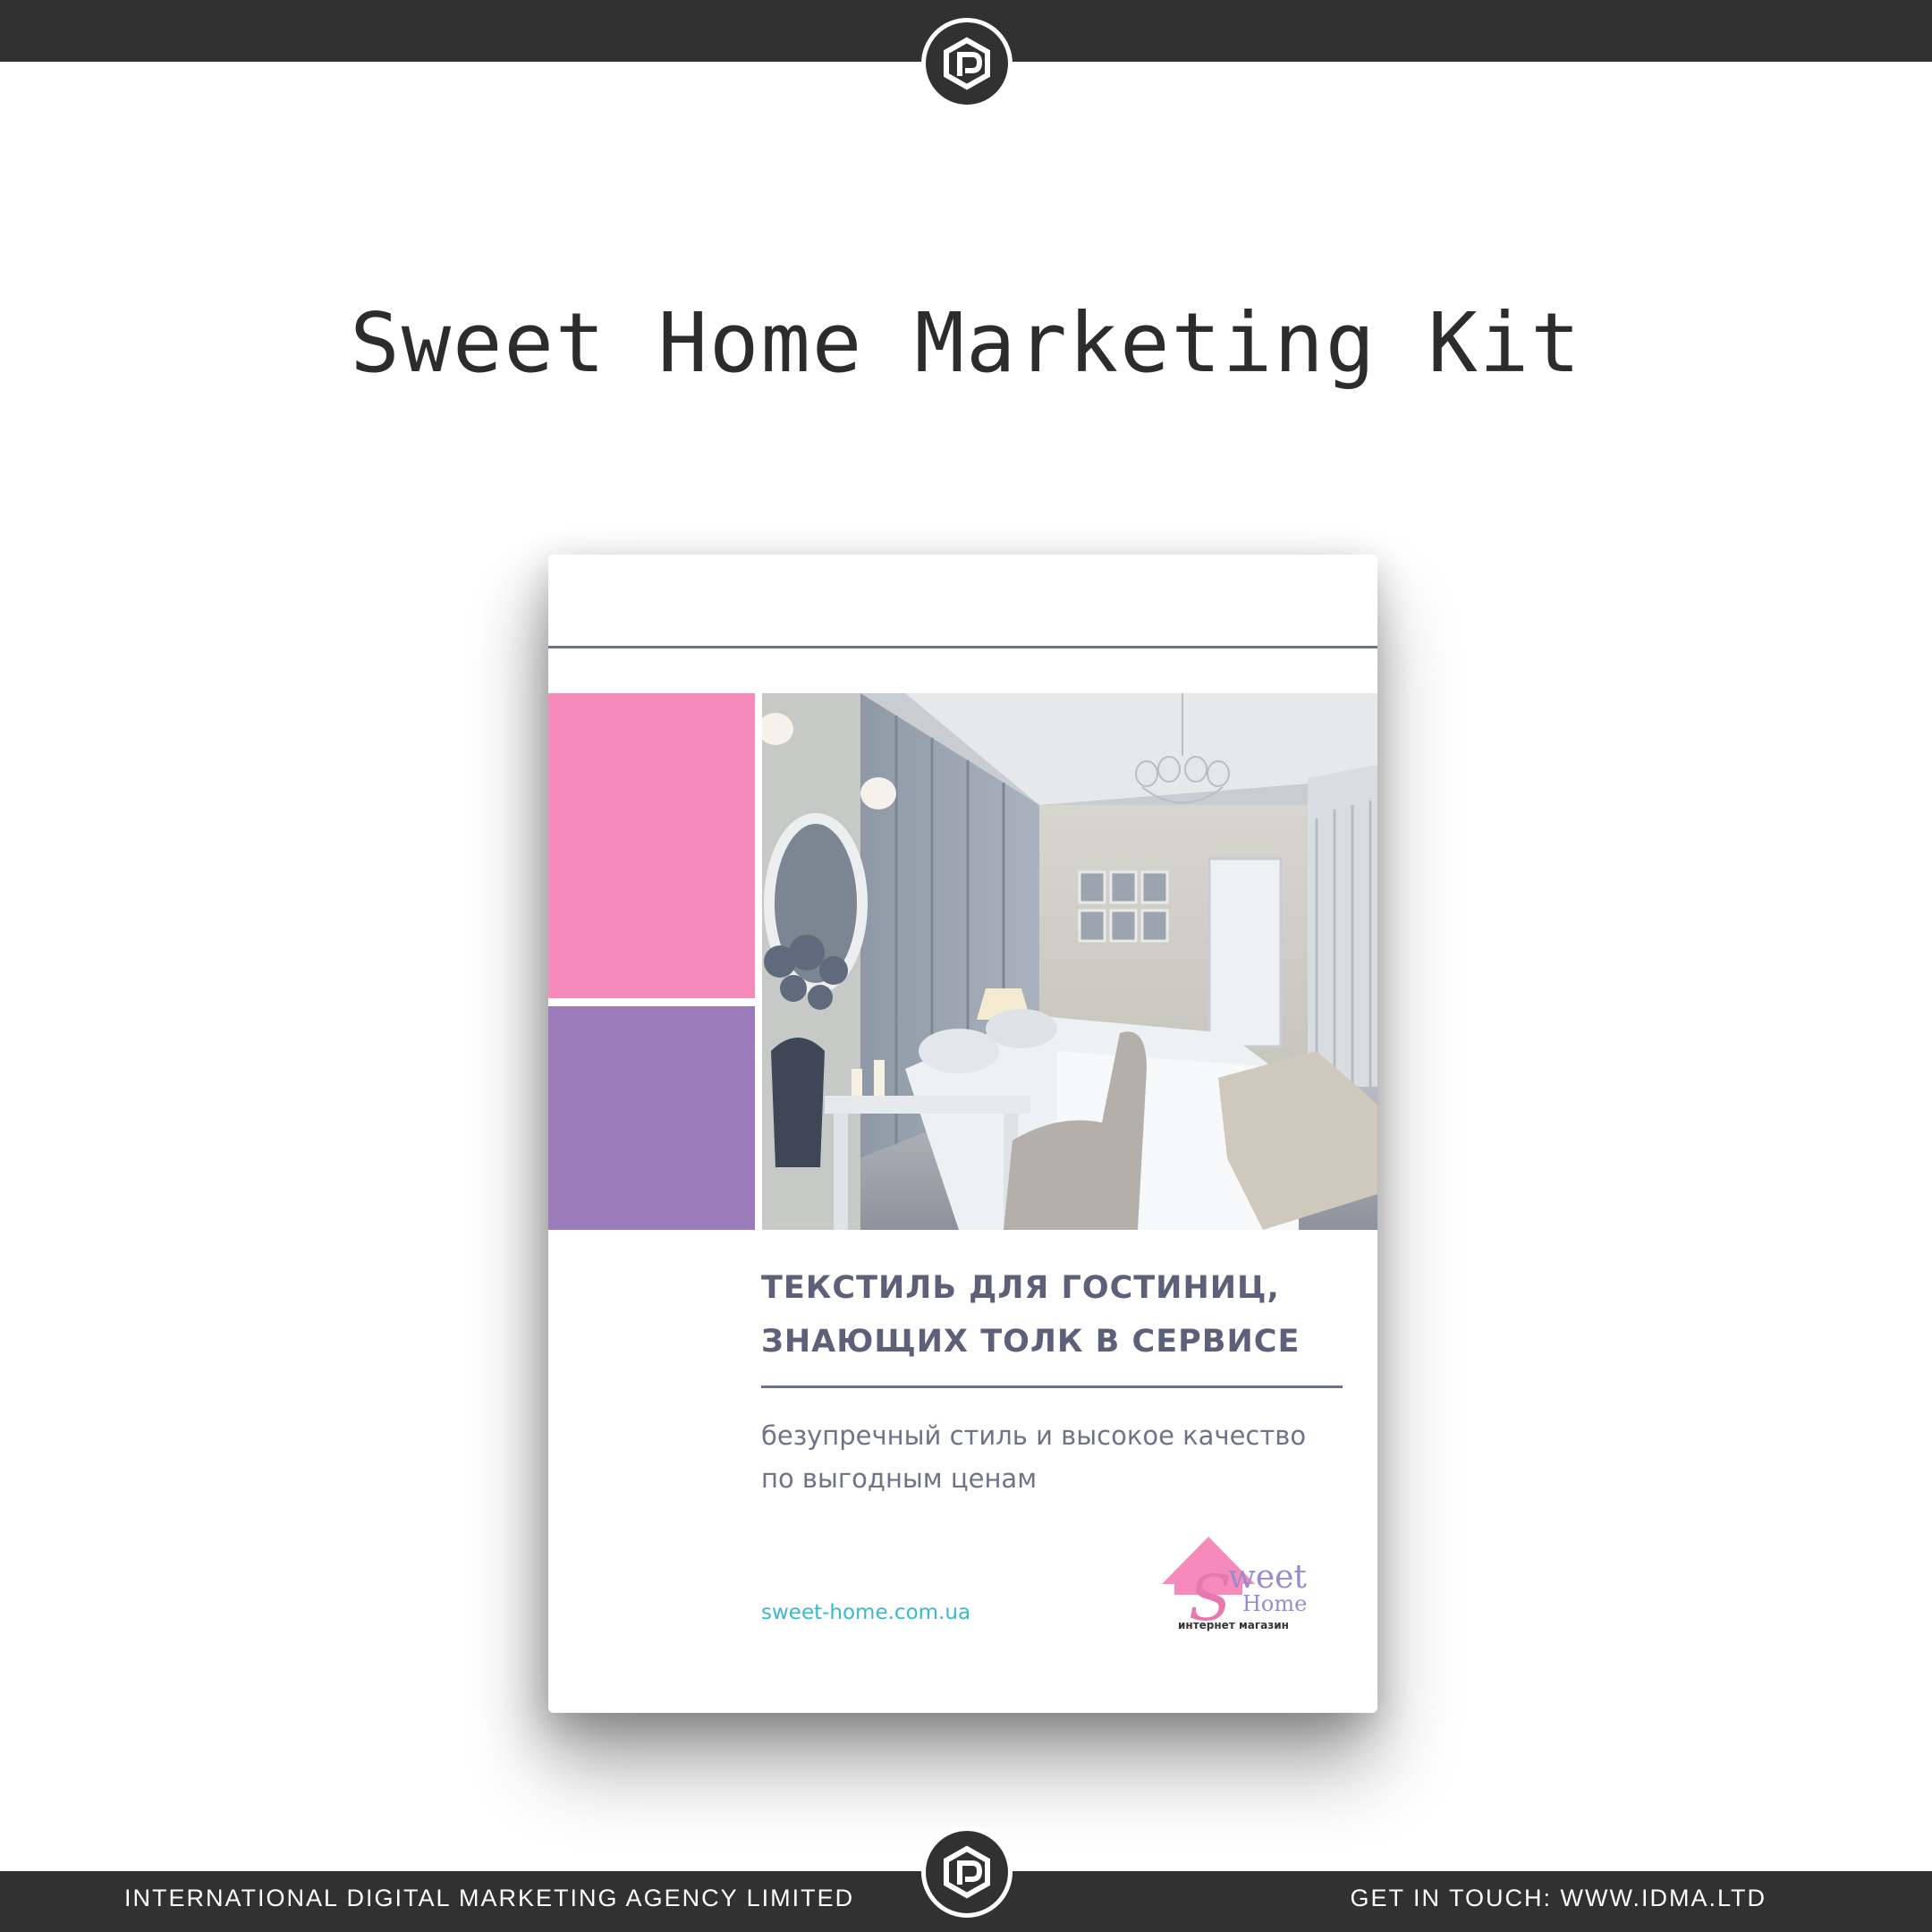 This screenshot has width=1932, height=1932. What do you see at coordinates (962, 647) in the screenshot?
I see `top-divider` at bounding box center [962, 647].